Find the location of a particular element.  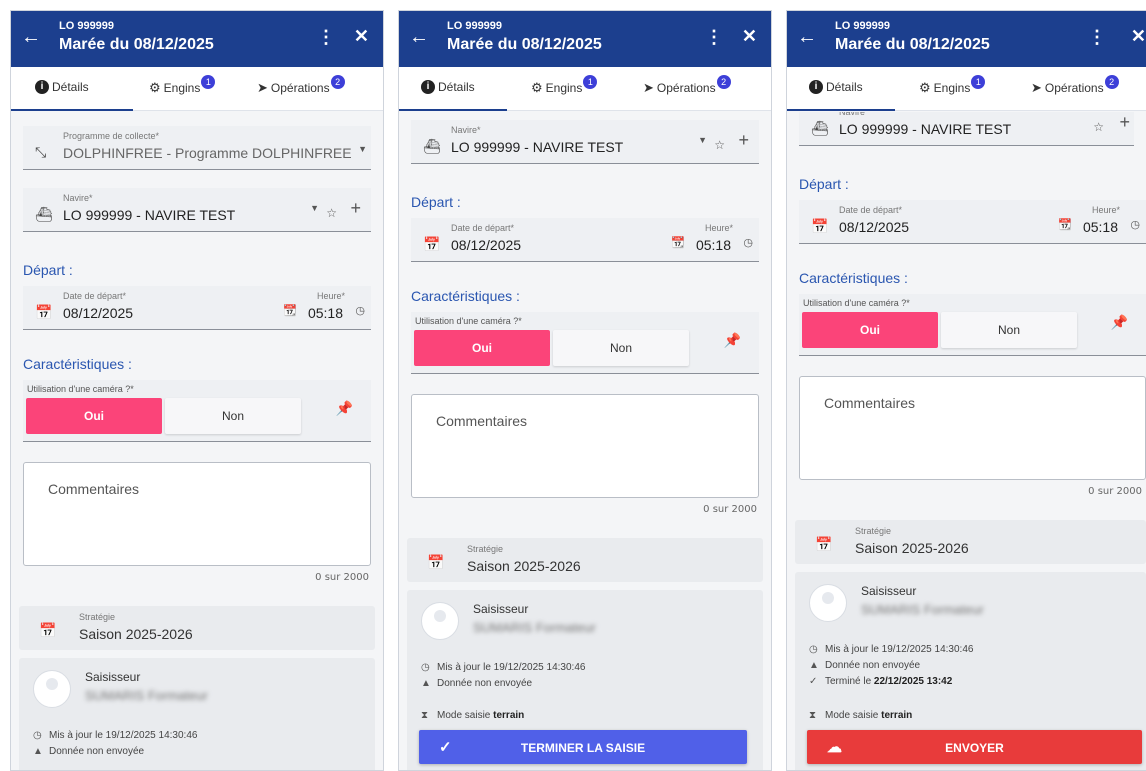

camera-toggle: Utilisation d'une caméra ?* Oui Non 📌 is located at coordinates (972, 325).